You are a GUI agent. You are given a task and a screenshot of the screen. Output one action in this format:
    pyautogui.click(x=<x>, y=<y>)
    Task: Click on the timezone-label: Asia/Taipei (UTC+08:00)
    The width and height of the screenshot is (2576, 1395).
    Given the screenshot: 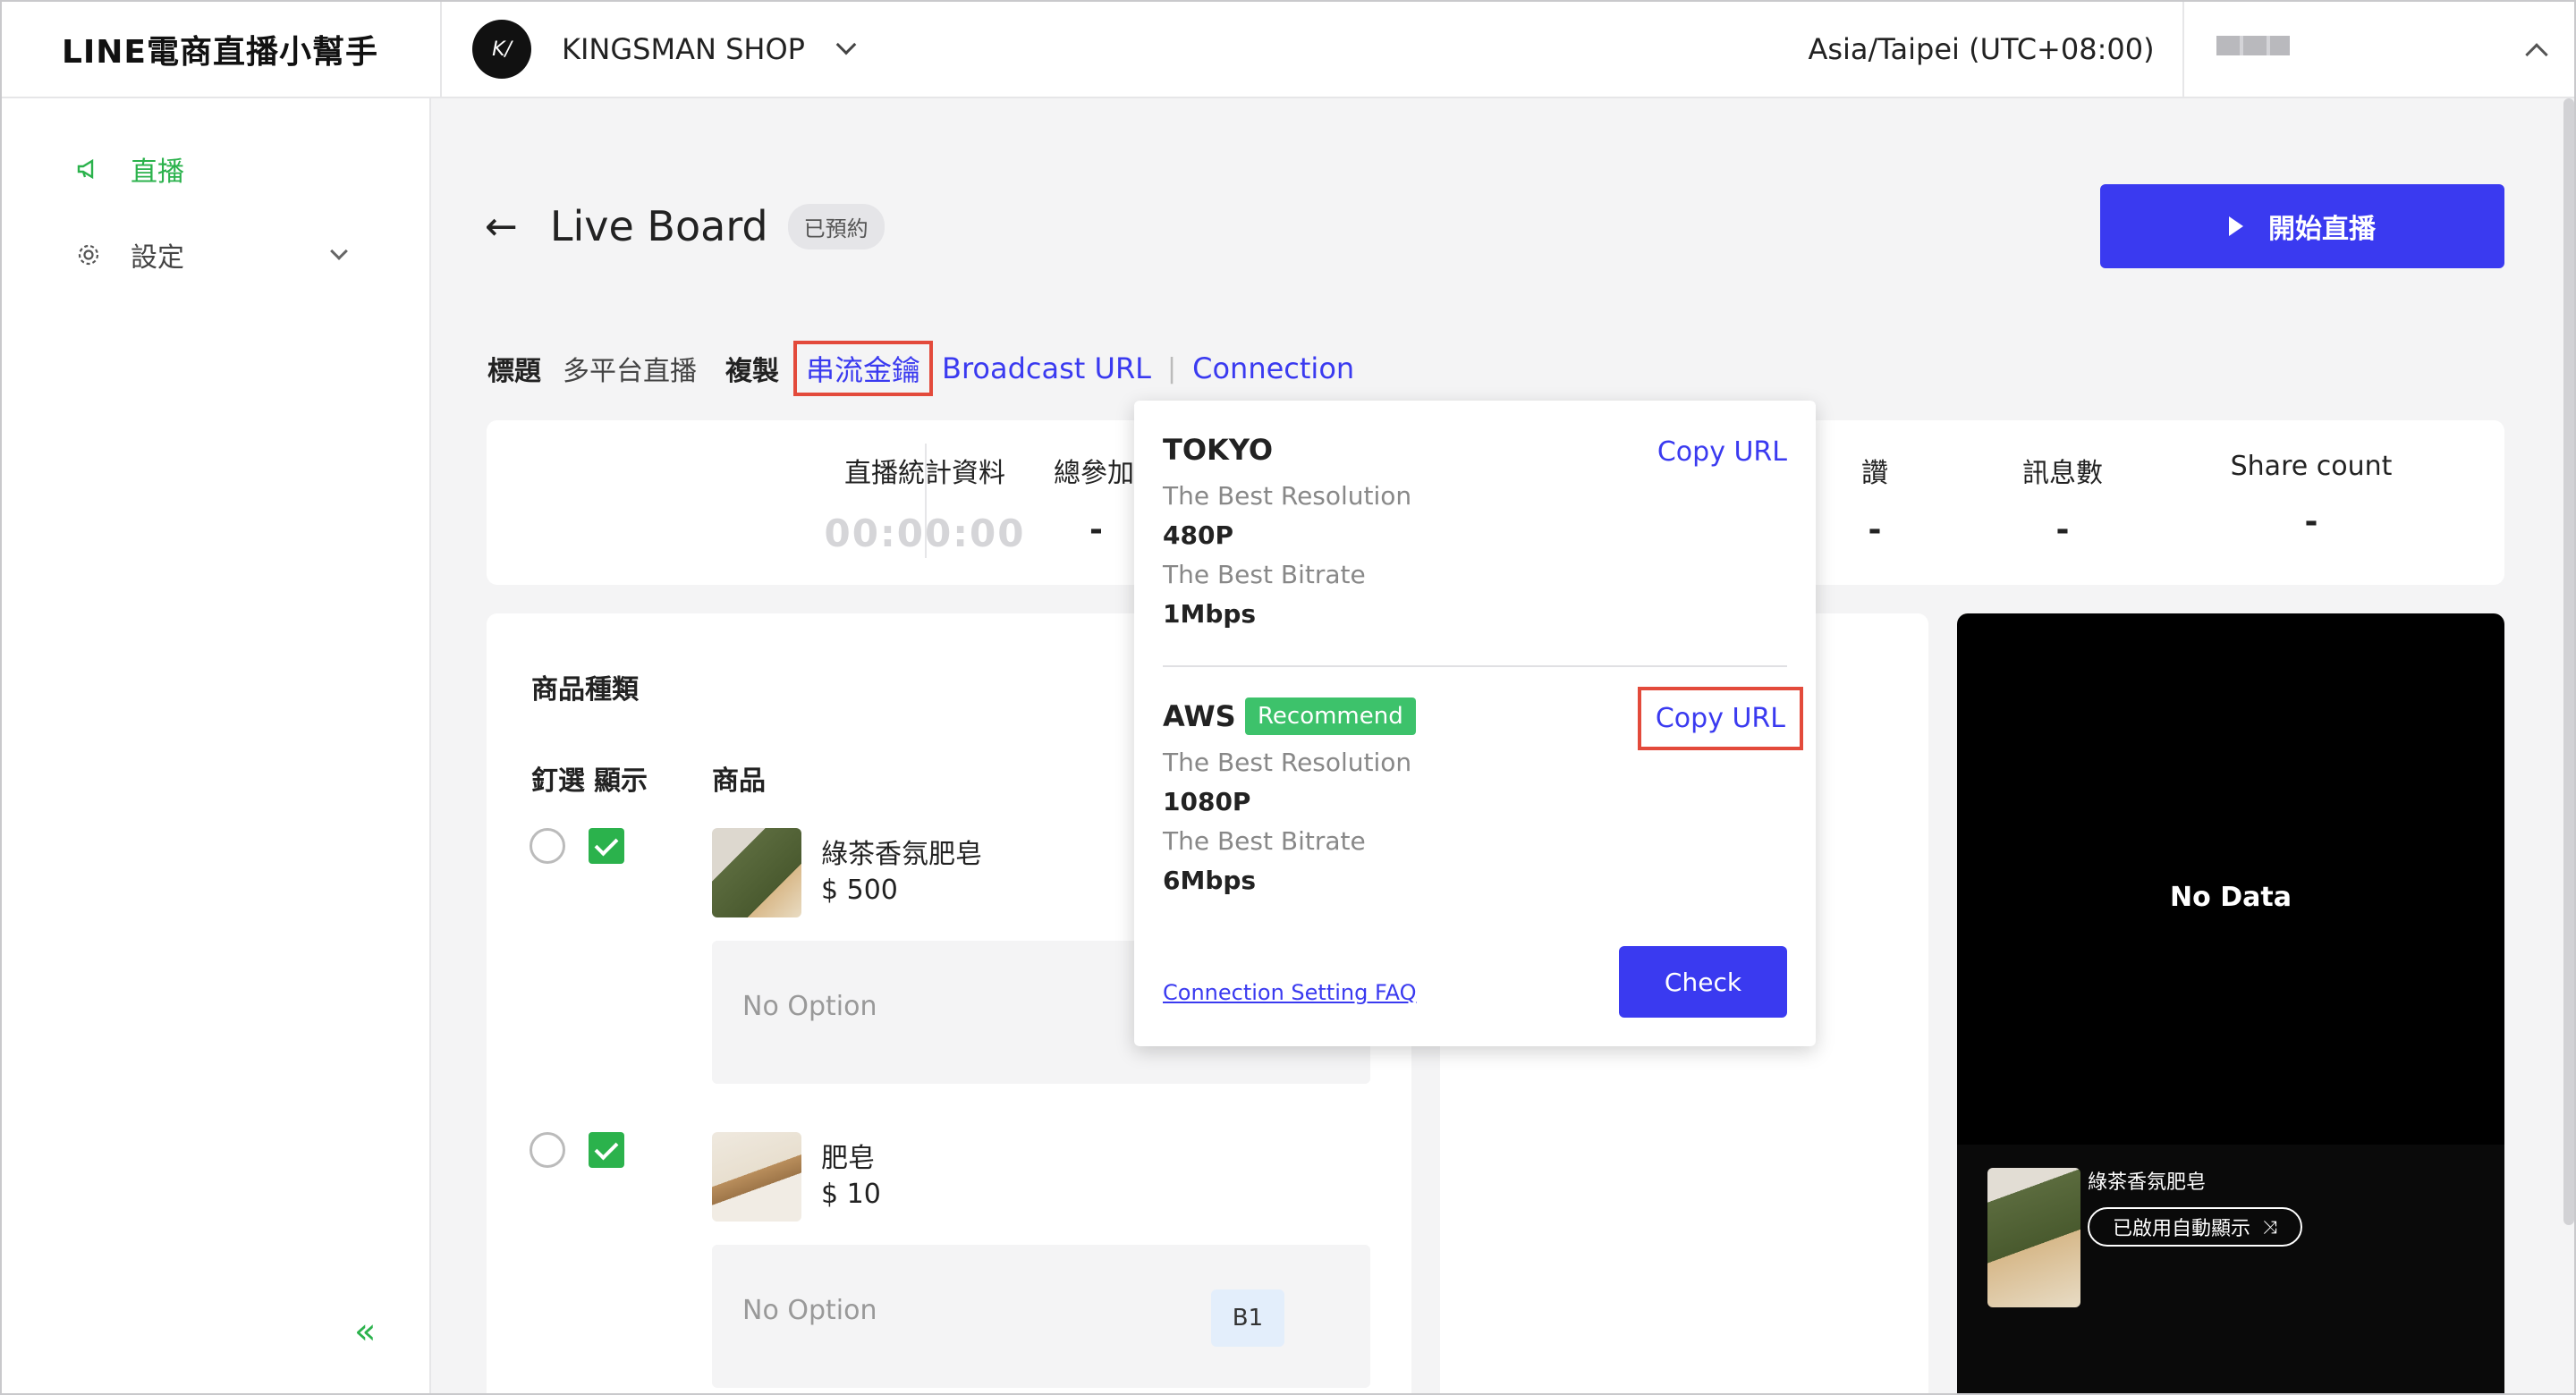 What is the action you would take?
    pyautogui.click(x=1982, y=49)
    